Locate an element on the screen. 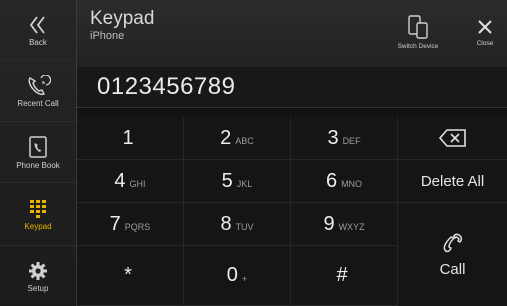 Image resolution: width=507 pixels, height=306 pixels. key-8: 8 TUV is located at coordinates (237, 224).